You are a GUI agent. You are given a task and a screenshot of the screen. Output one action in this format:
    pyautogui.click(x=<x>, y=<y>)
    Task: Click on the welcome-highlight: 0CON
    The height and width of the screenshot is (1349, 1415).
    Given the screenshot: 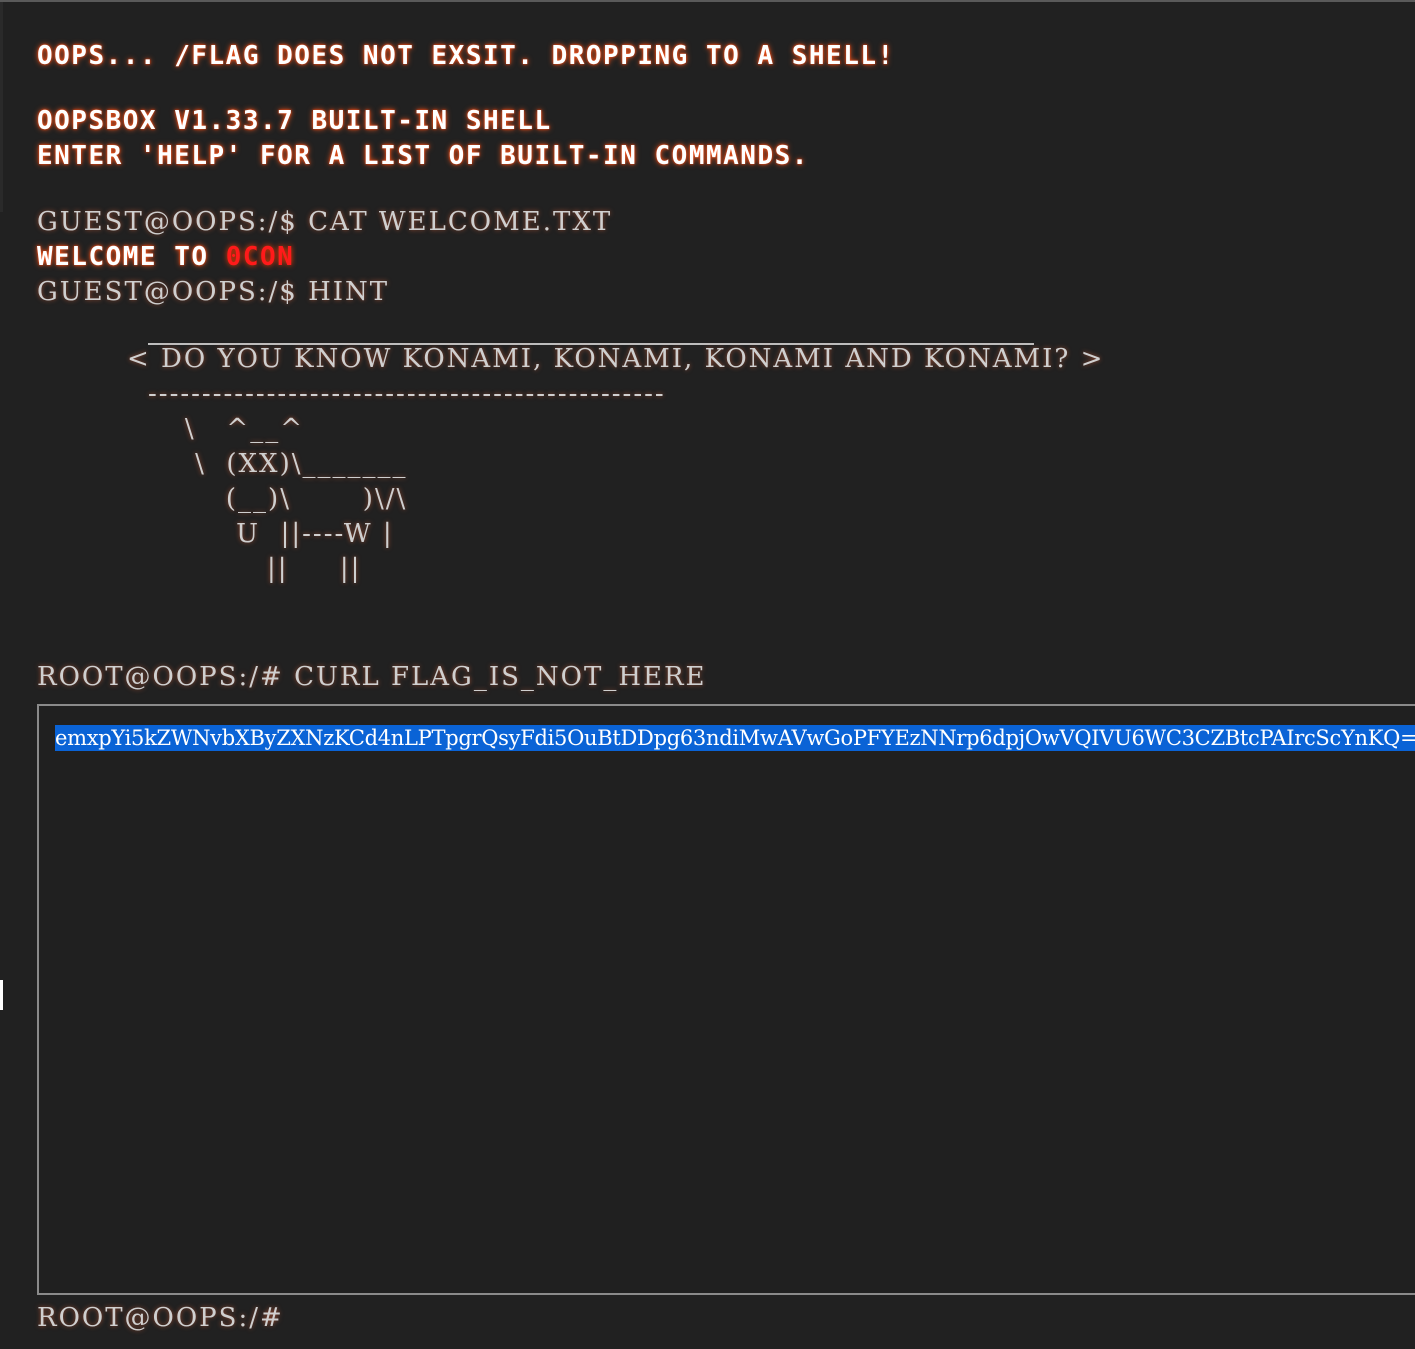 What is the action you would take?
    pyautogui.click(x=260, y=257)
    